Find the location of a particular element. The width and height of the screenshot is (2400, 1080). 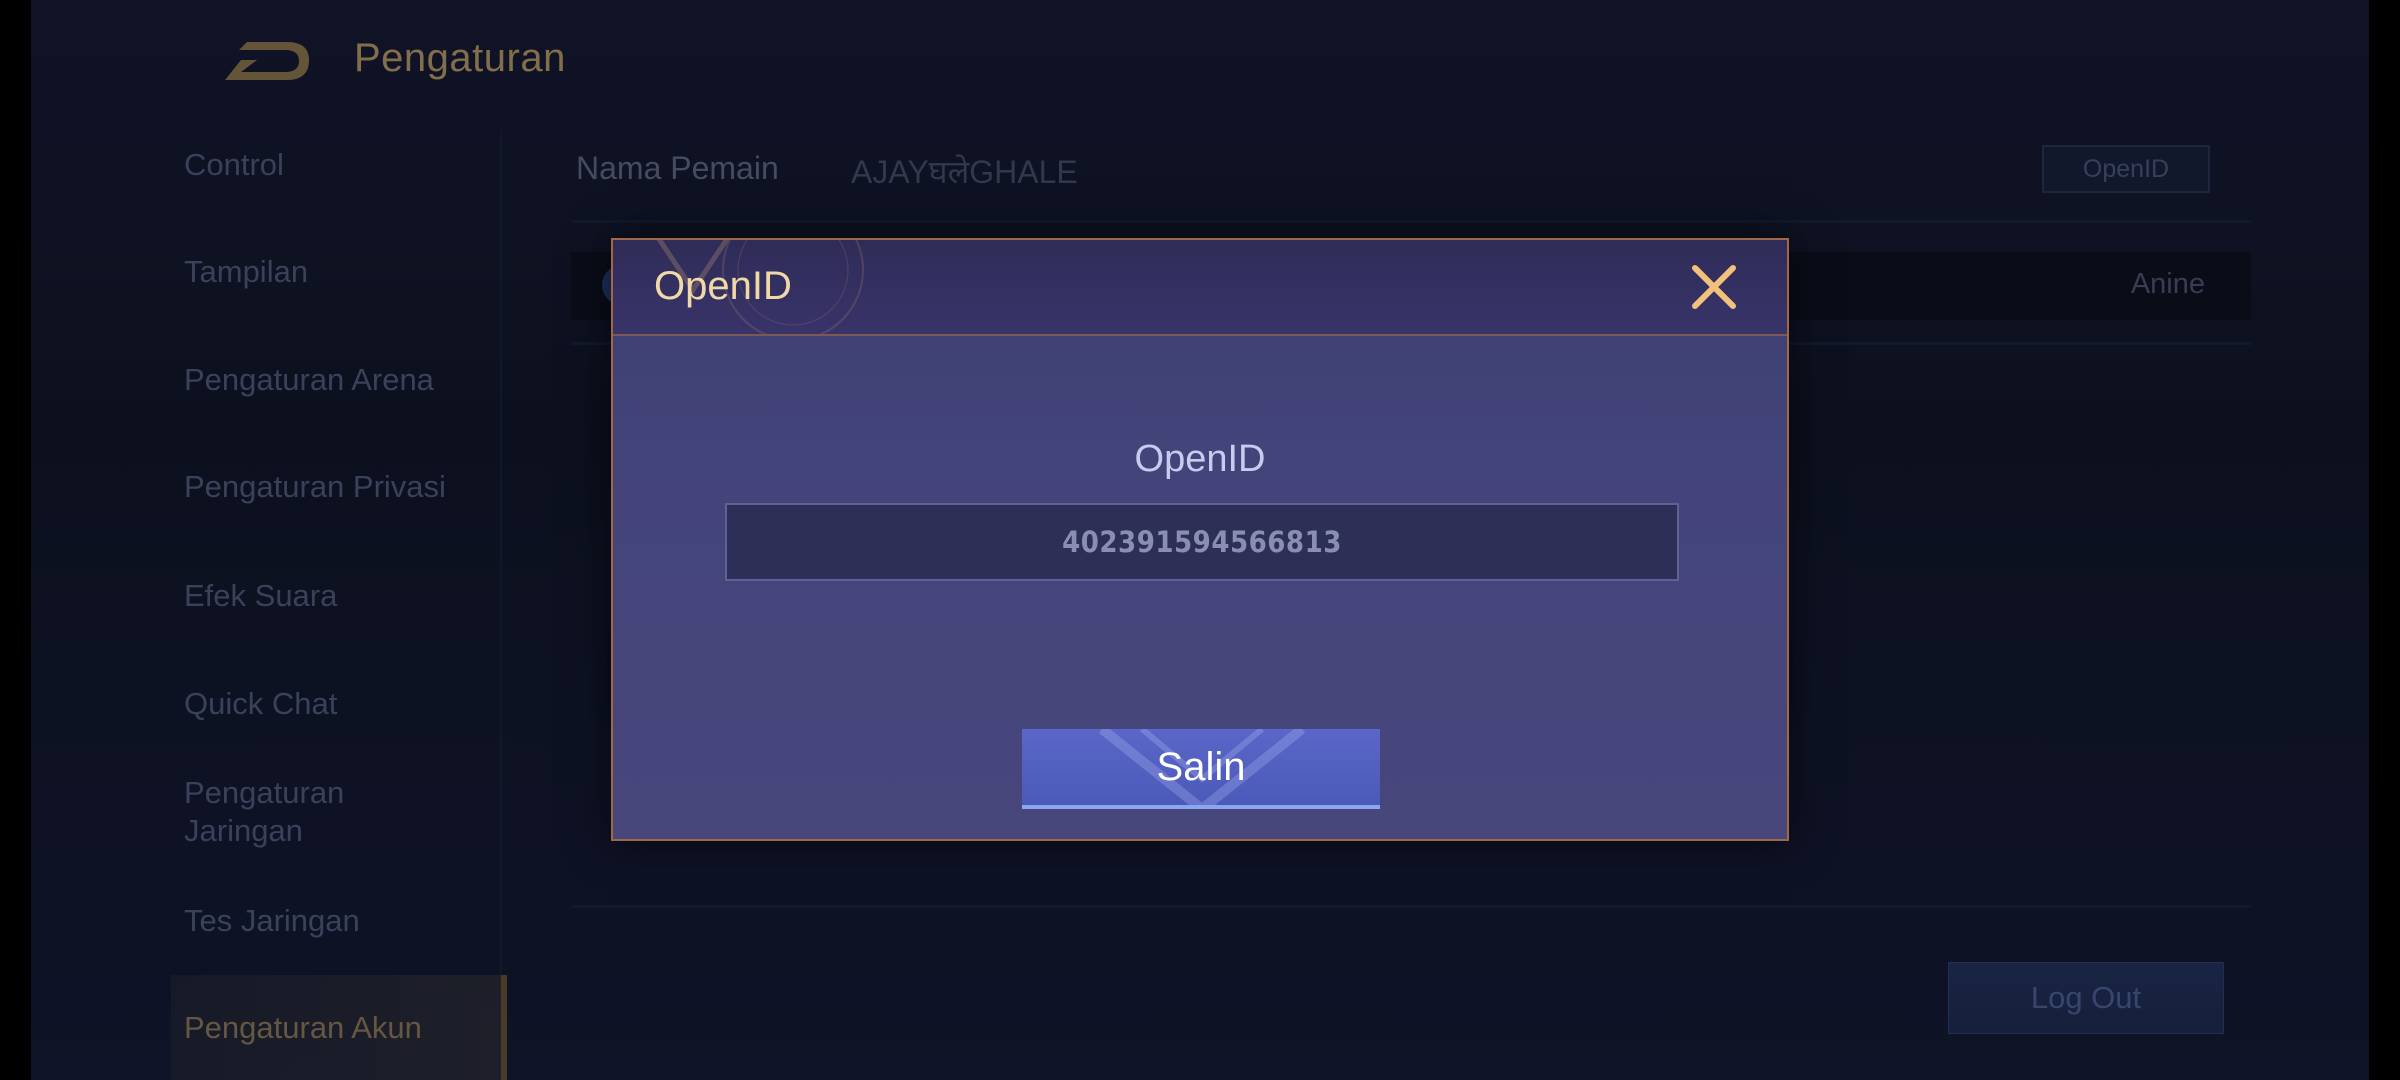

dialog-header: OpenID is located at coordinates (1200, 288).